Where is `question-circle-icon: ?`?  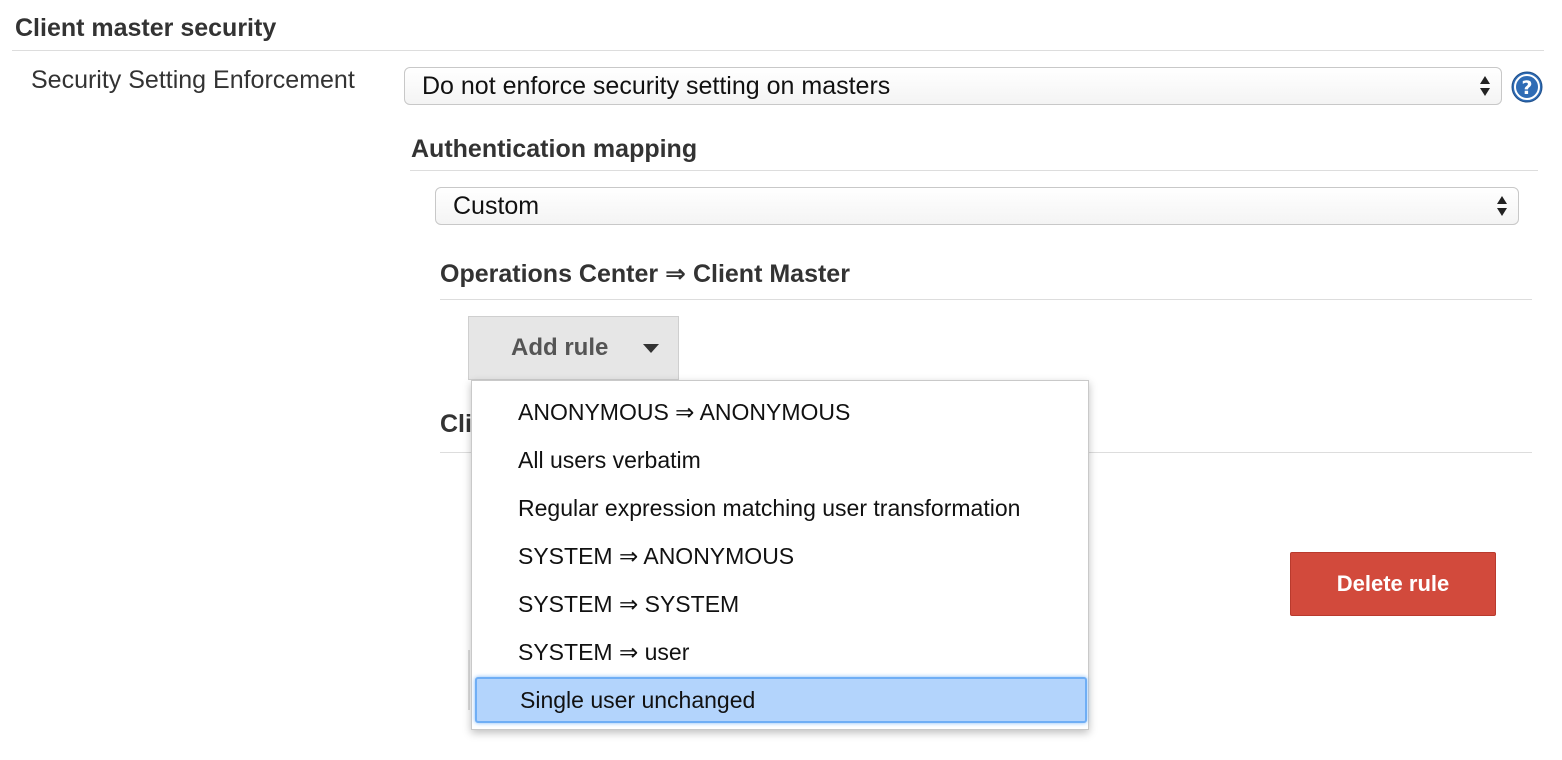
question-circle-icon: ? is located at coordinates (1527, 87).